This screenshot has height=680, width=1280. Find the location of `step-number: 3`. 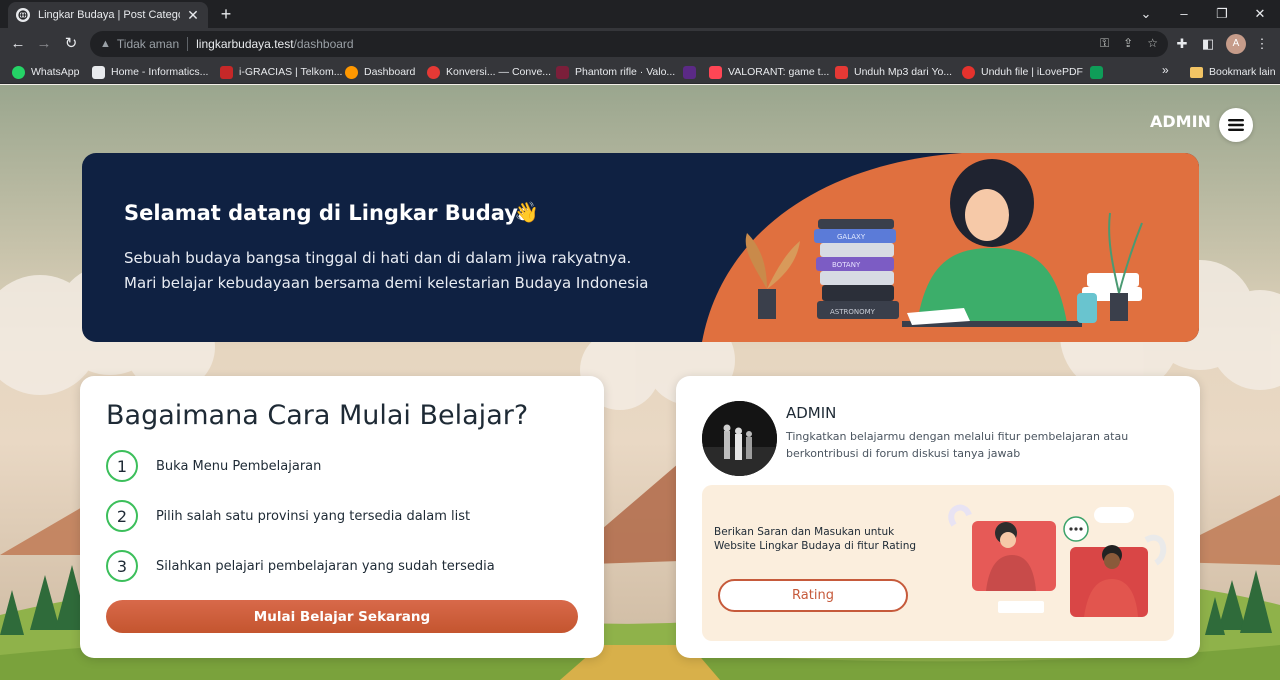

step-number: 3 is located at coordinates (122, 566).